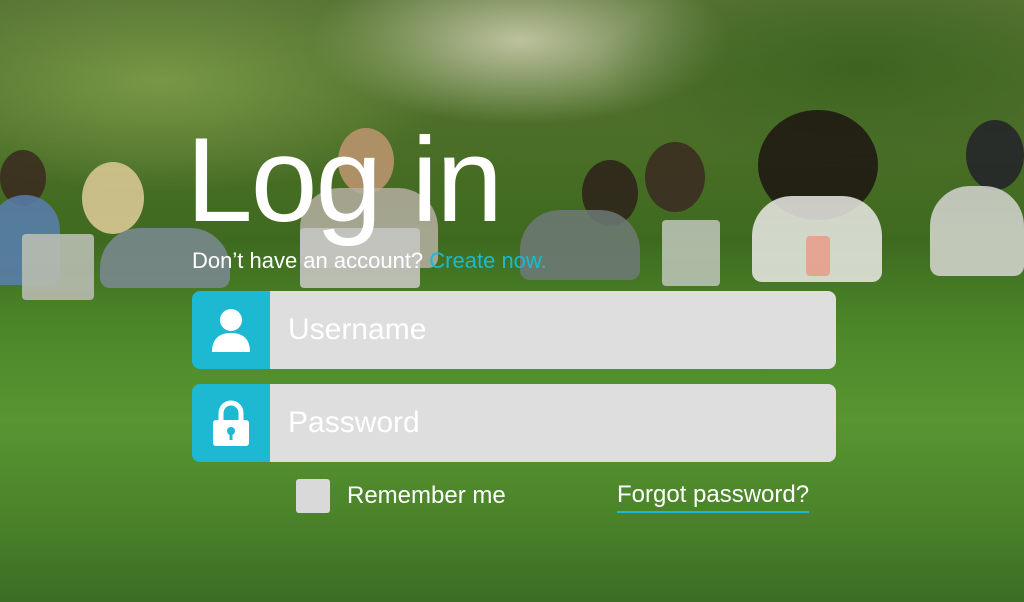  Describe the element at coordinates (231, 330) in the screenshot. I see `user-icon` at that location.